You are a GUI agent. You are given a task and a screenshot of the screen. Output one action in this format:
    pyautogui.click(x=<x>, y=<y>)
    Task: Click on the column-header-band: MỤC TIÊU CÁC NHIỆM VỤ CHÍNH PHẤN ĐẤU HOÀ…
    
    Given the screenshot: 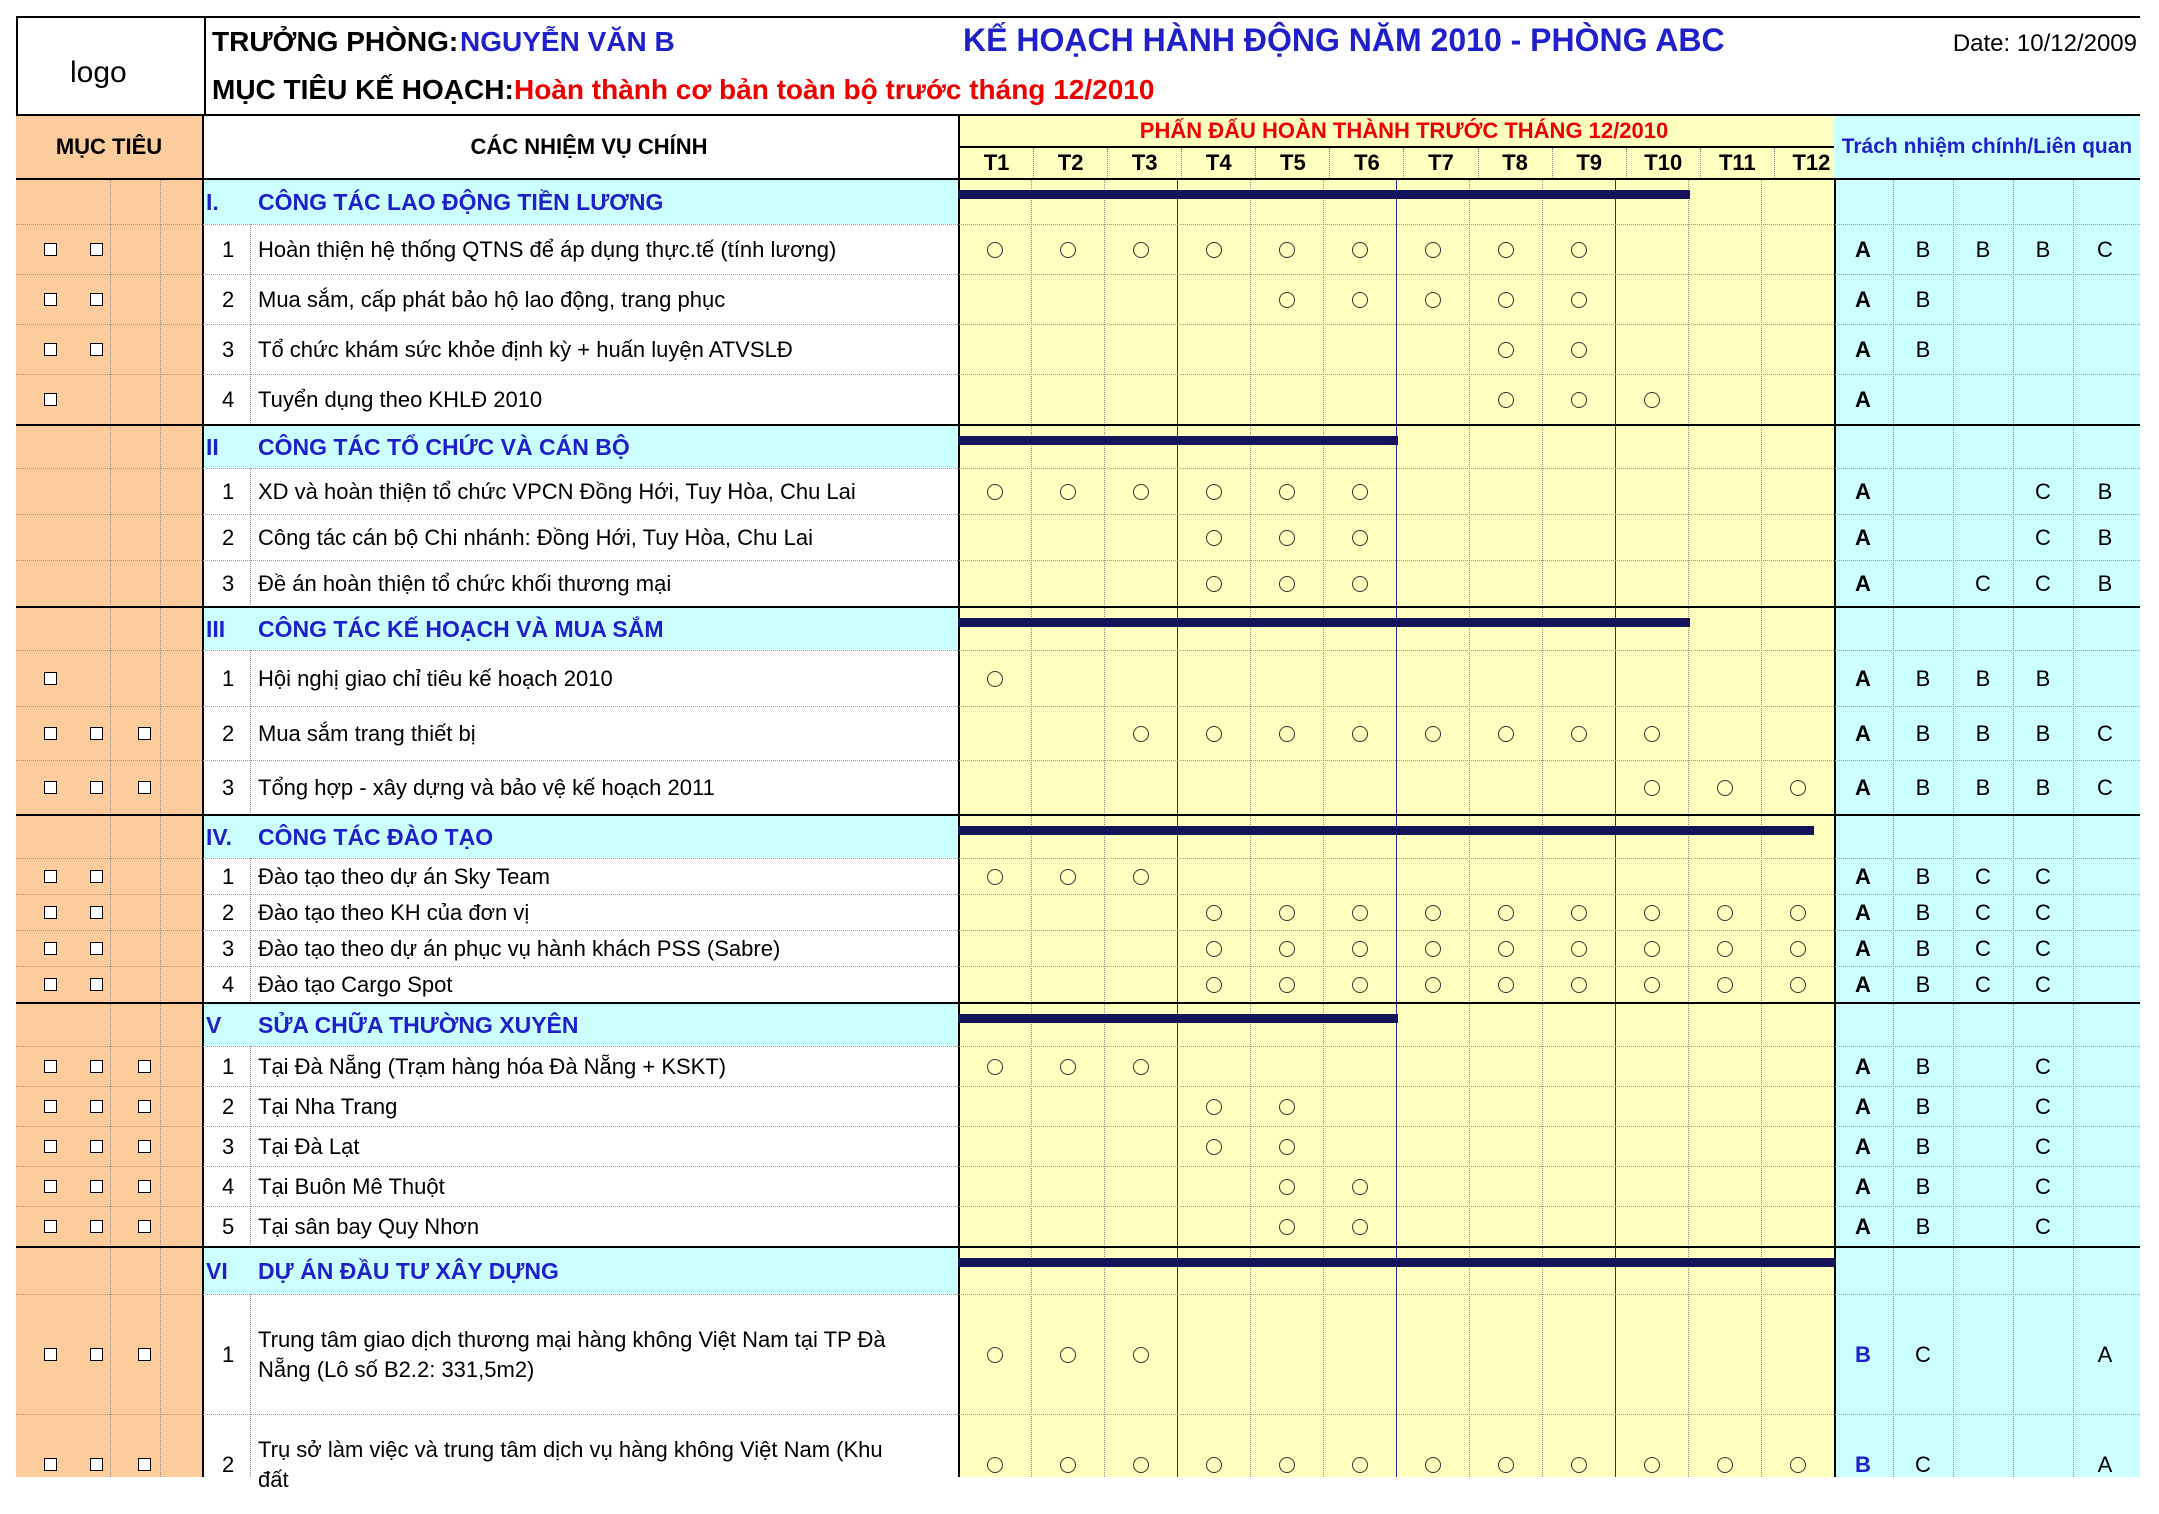 What is the action you would take?
    pyautogui.click(x=1078, y=148)
    